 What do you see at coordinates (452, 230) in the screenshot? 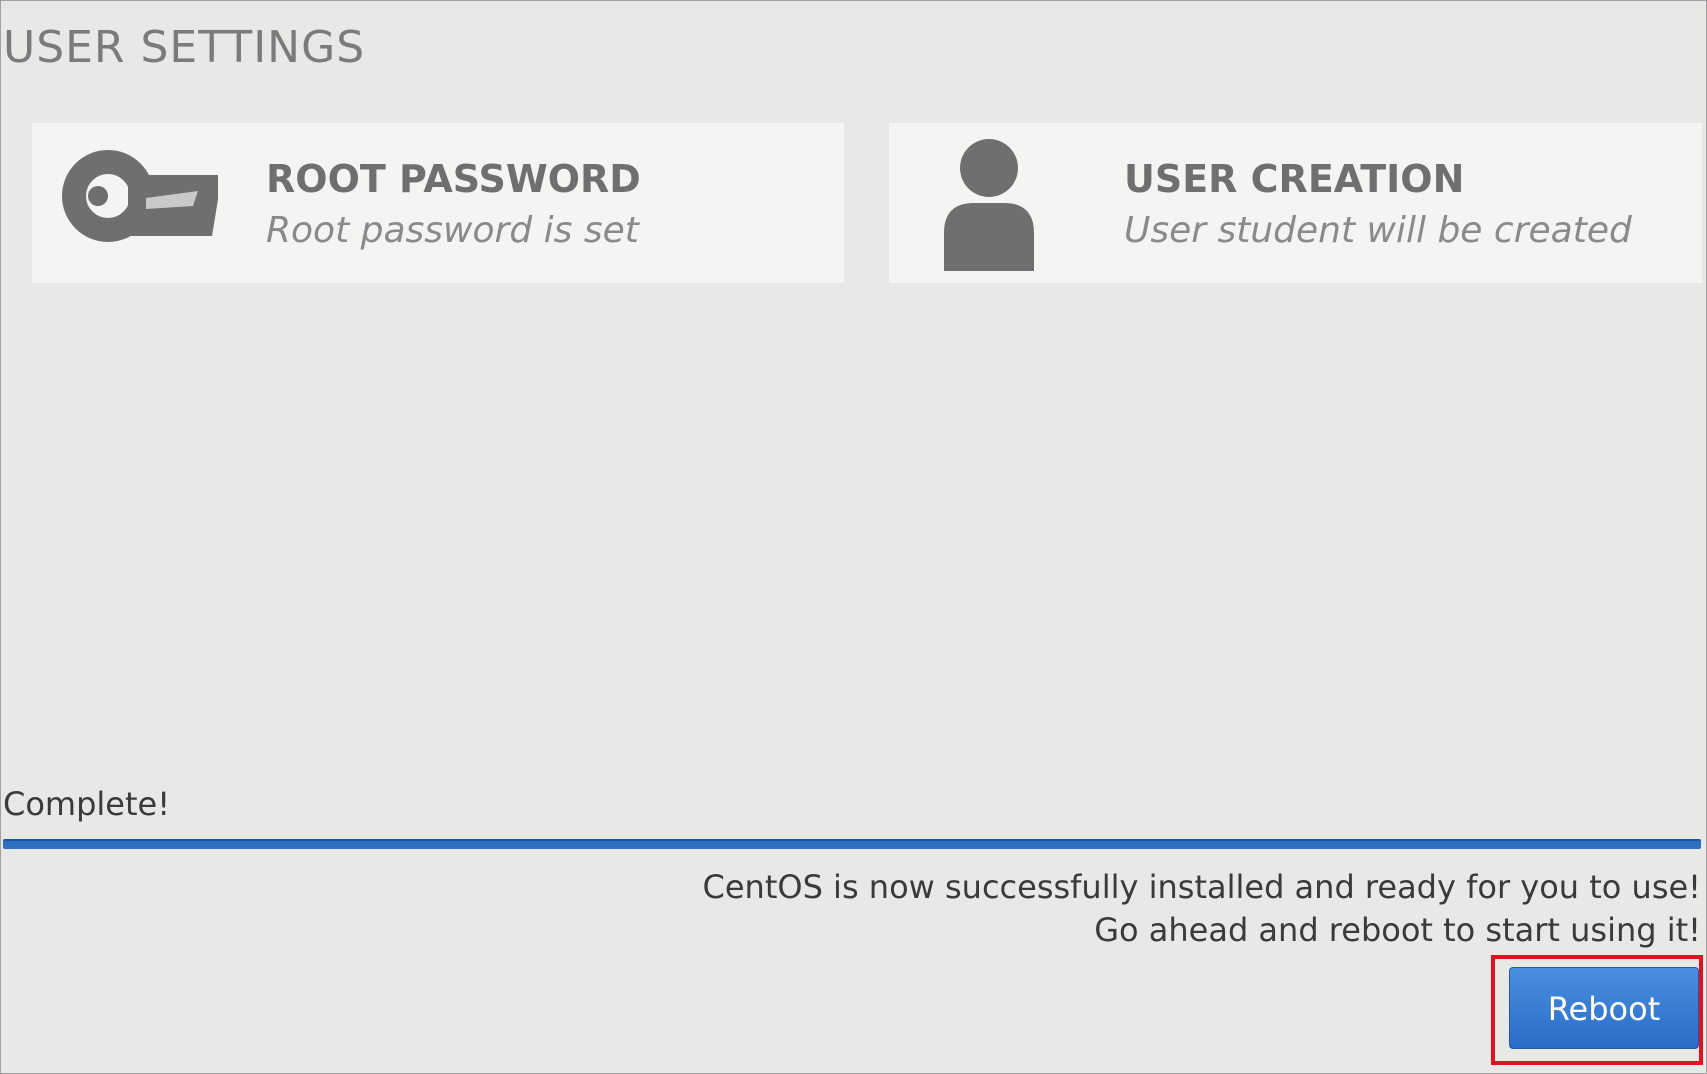
I see `spoke-status: Root password is set` at bounding box center [452, 230].